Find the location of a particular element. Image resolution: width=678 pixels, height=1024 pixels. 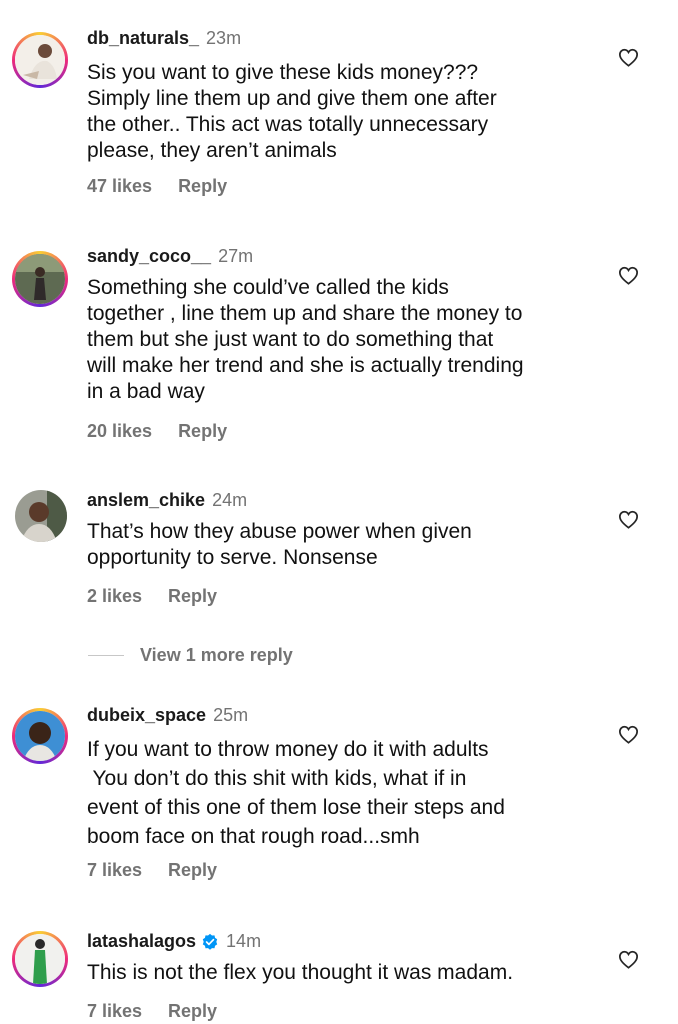

divider is located at coordinates (106, 655).